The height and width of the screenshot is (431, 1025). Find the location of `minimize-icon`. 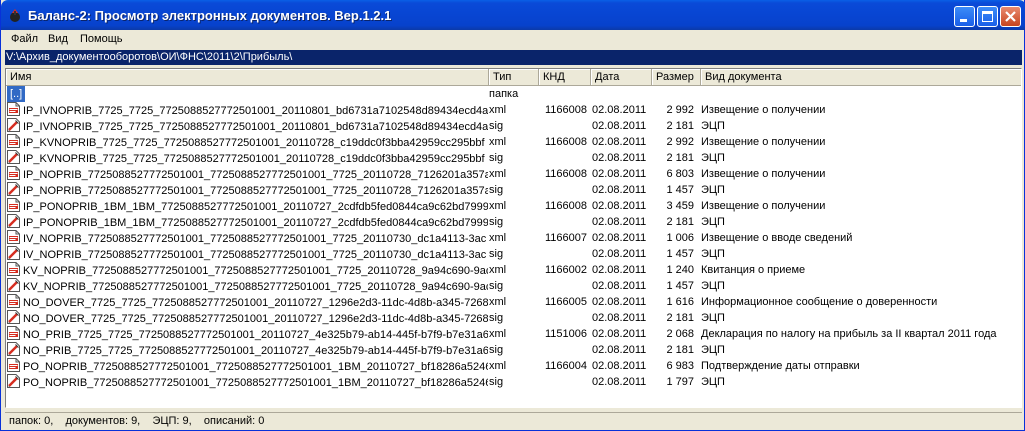

minimize-icon is located at coordinates (963, 20).